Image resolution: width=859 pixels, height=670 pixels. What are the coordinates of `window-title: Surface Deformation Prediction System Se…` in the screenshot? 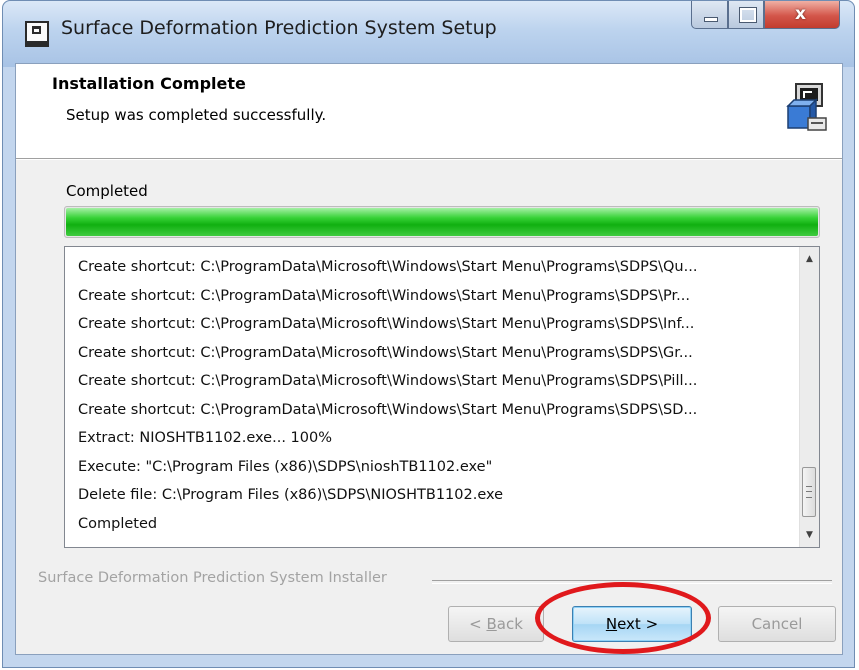 It's located at (279, 28).